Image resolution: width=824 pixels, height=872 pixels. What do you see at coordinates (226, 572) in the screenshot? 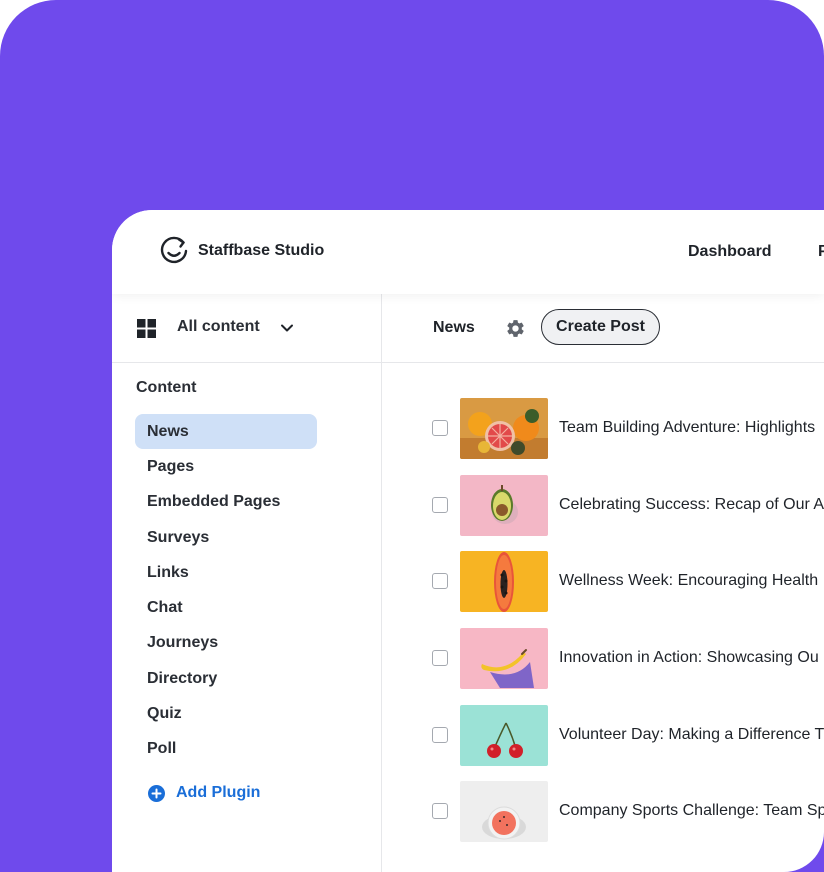
I see `sidebar-item-links: Links` at bounding box center [226, 572].